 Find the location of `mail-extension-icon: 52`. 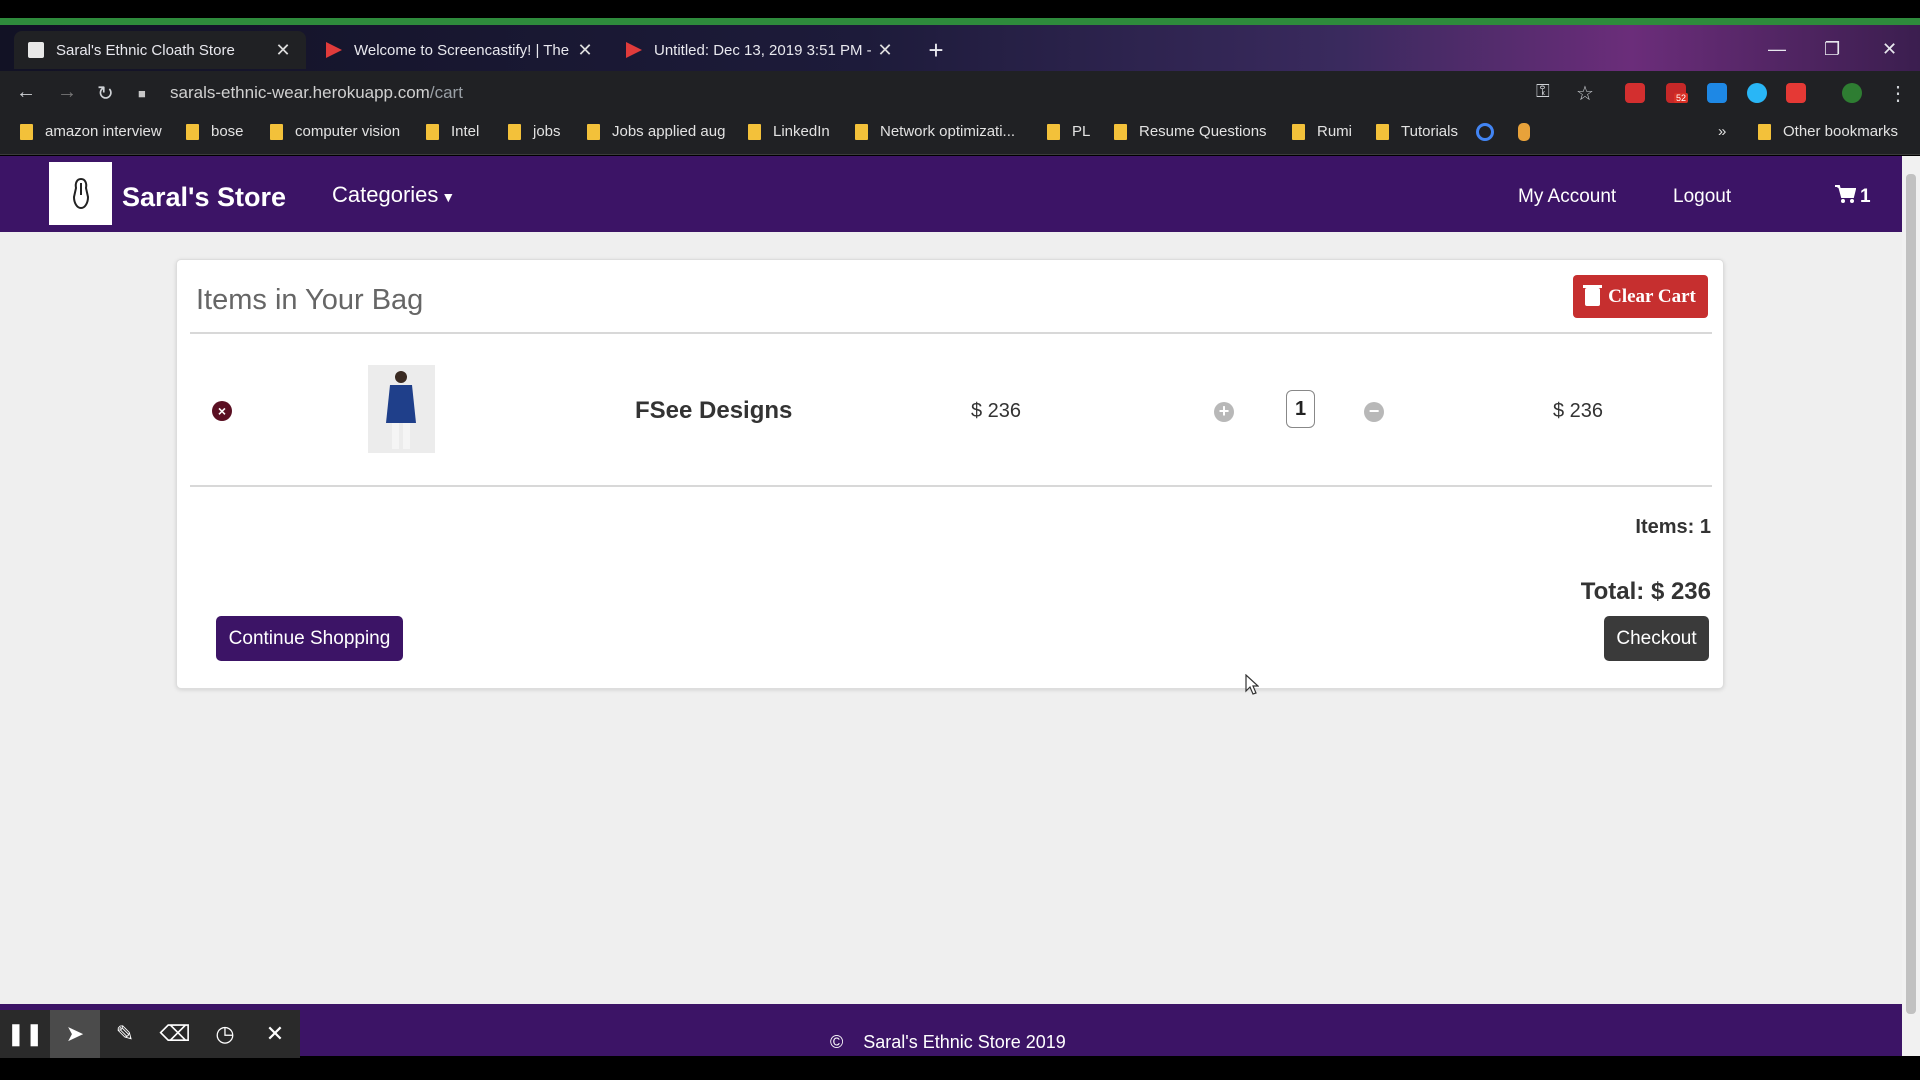

mail-extension-icon: 52 is located at coordinates (1677, 93).